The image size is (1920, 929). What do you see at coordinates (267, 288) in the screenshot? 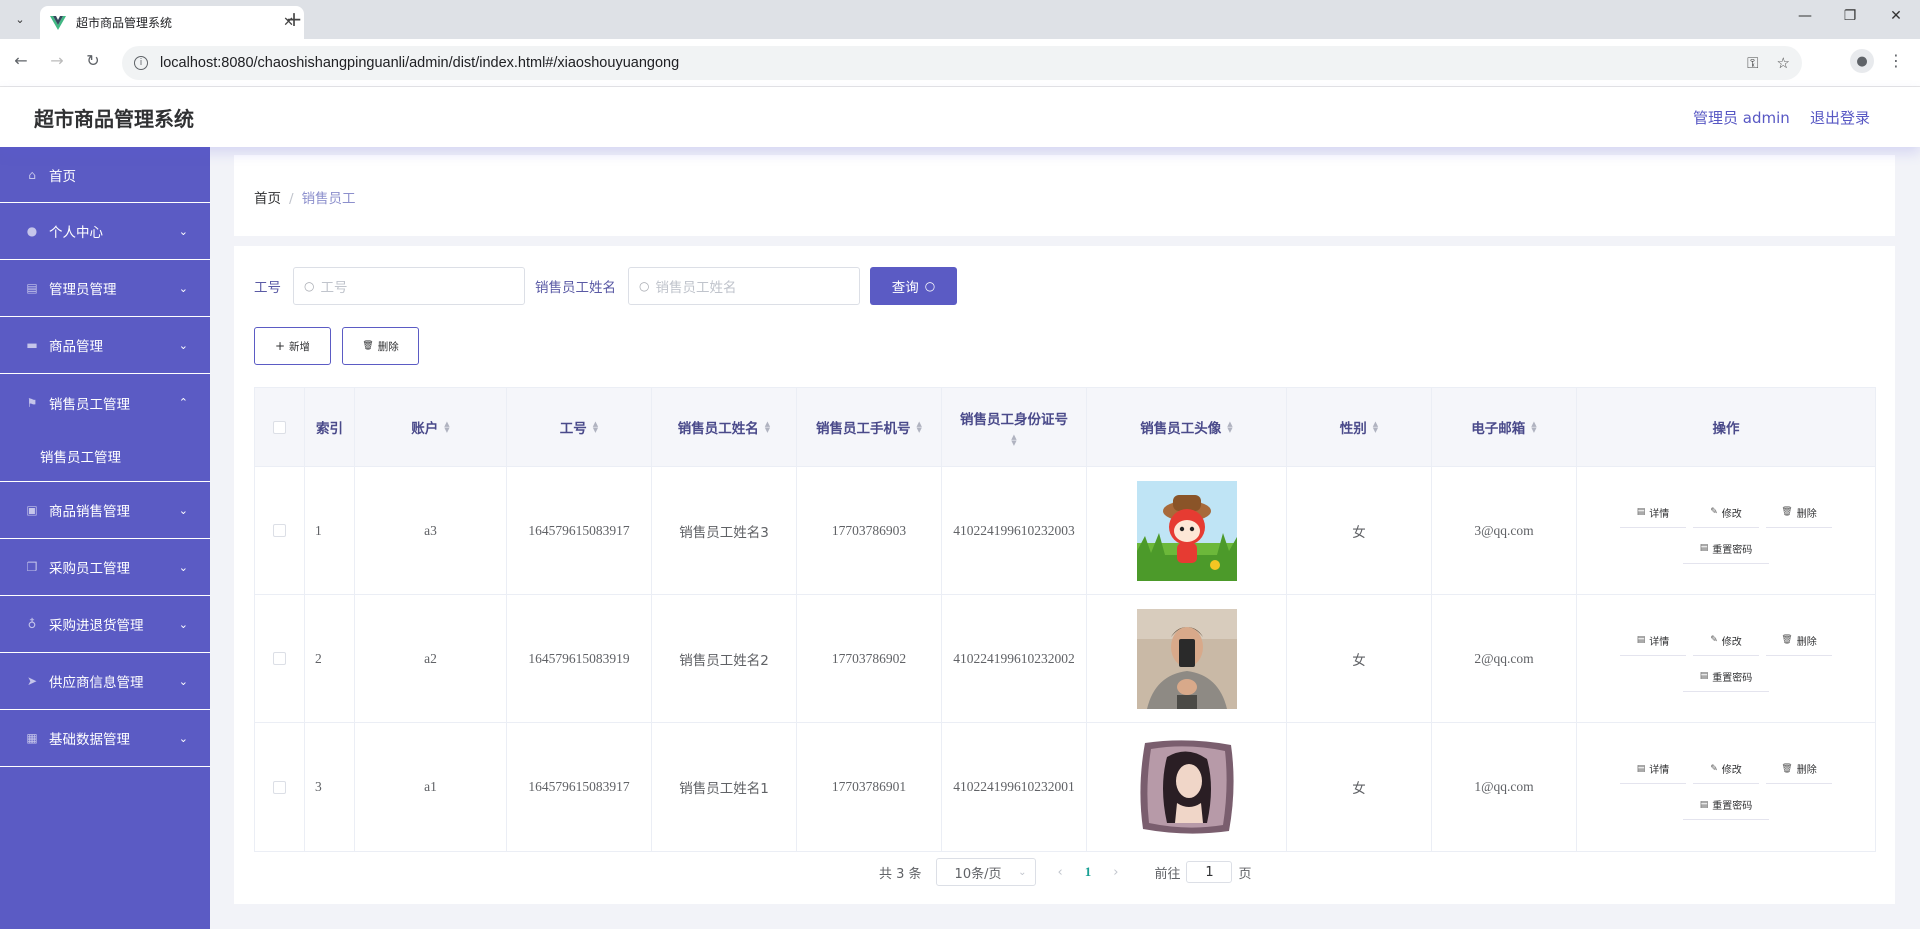
I see `search-label-id: 工号` at bounding box center [267, 288].